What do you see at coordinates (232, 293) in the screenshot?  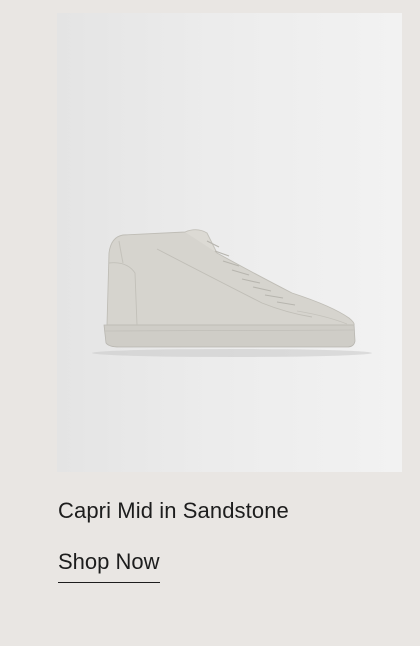 I see `sneaker-image` at bounding box center [232, 293].